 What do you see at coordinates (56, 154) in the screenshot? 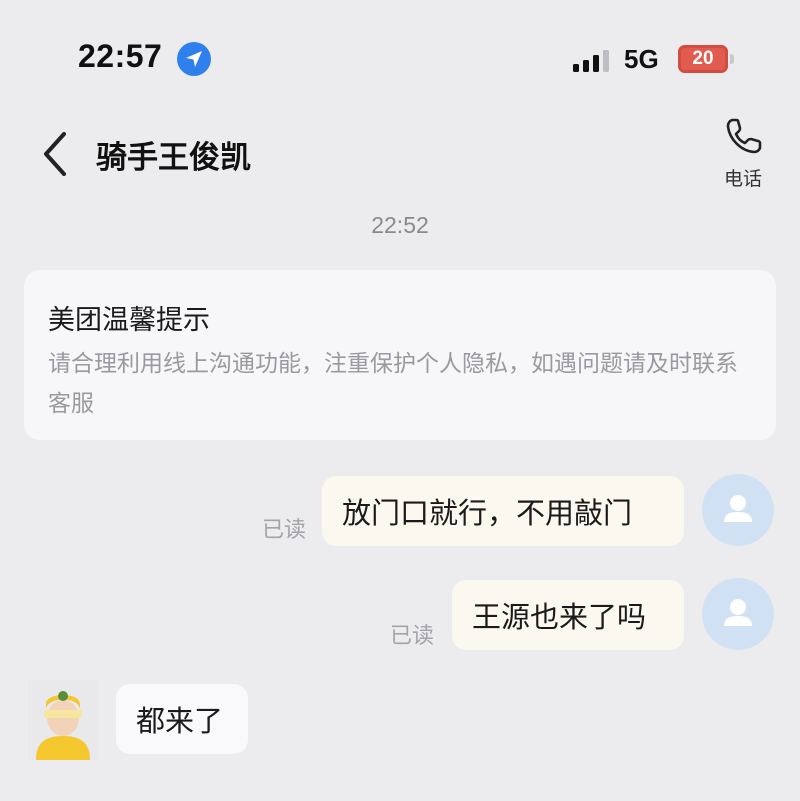
I see `back-chevron-icon` at bounding box center [56, 154].